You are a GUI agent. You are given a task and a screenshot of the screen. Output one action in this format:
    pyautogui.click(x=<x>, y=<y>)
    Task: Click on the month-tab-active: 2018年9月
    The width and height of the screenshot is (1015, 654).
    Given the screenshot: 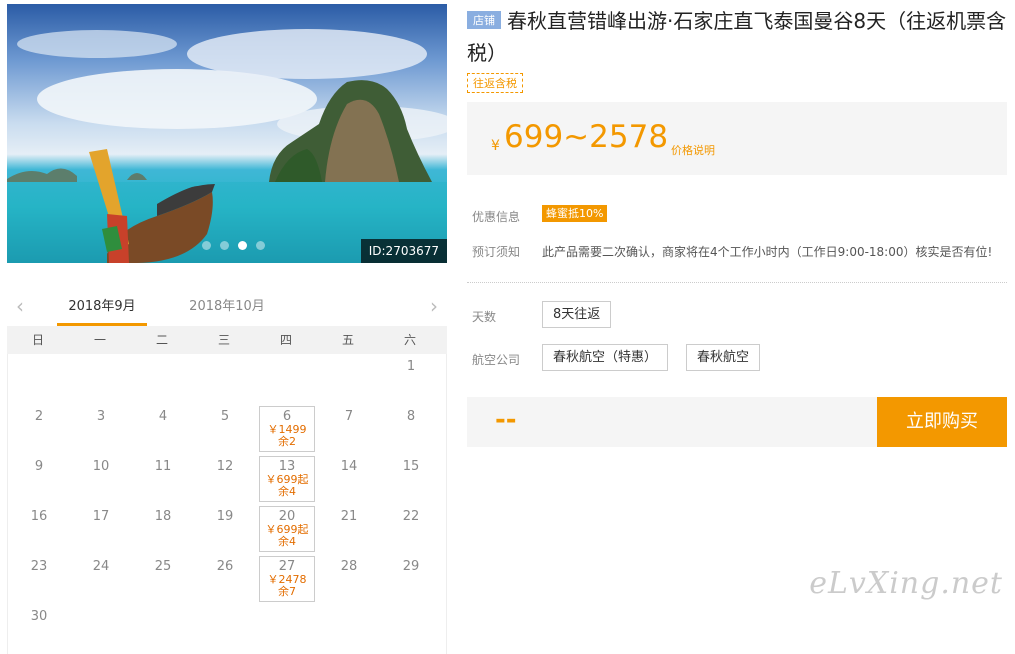 What is the action you would take?
    pyautogui.click(x=102, y=312)
    